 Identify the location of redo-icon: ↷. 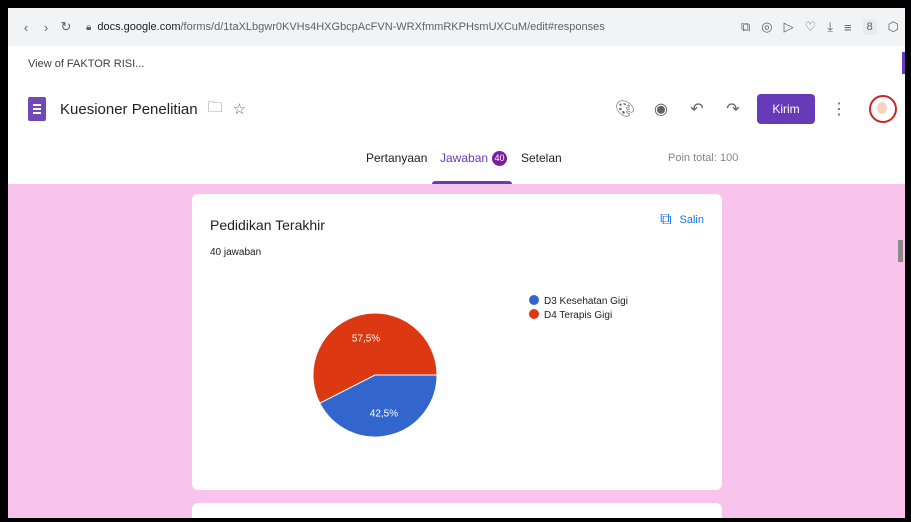
(733, 109).